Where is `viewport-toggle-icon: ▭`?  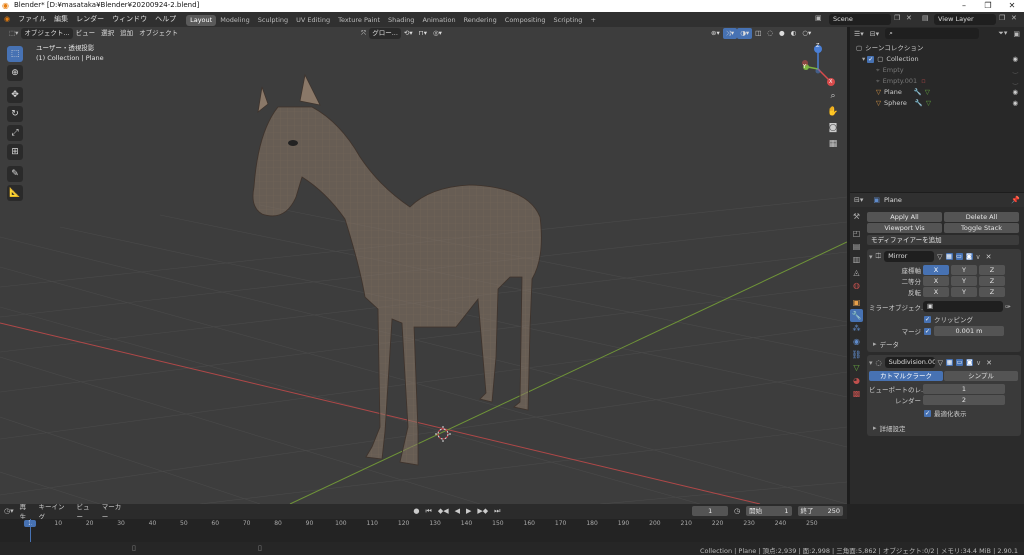 viewport-toggle-icon: ▭ is located at coordinates (959, 256).